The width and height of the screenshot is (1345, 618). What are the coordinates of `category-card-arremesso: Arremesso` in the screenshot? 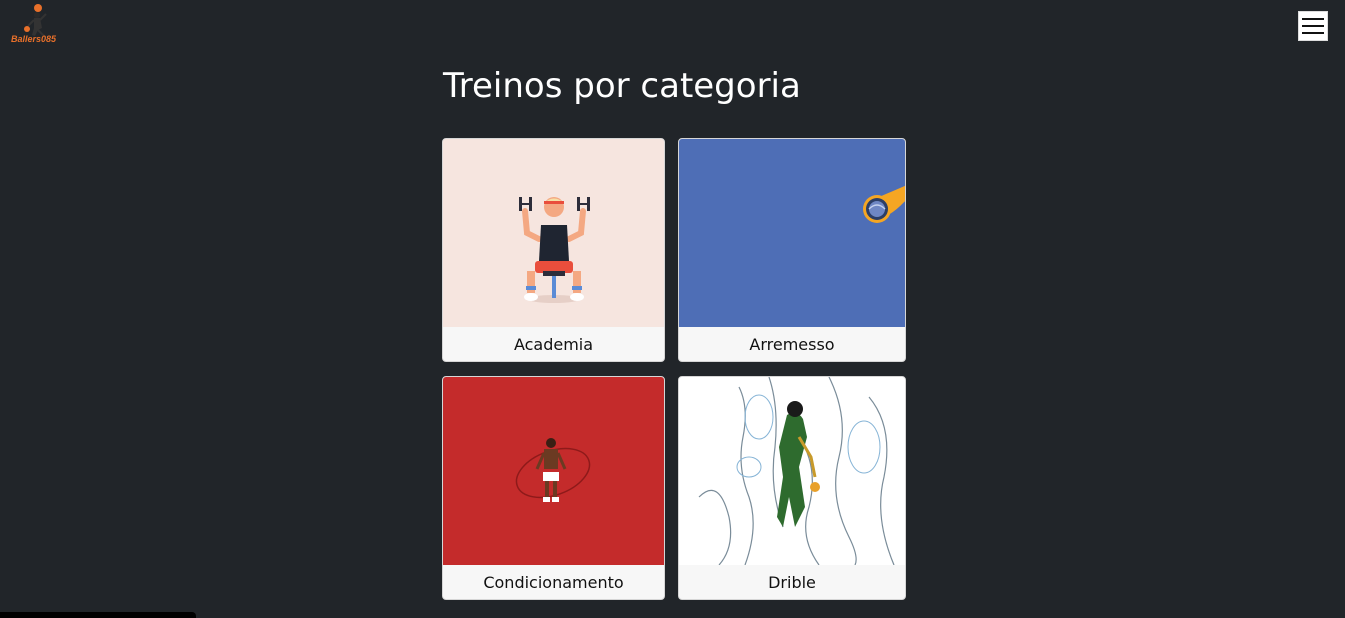 It's located at (792, 250).